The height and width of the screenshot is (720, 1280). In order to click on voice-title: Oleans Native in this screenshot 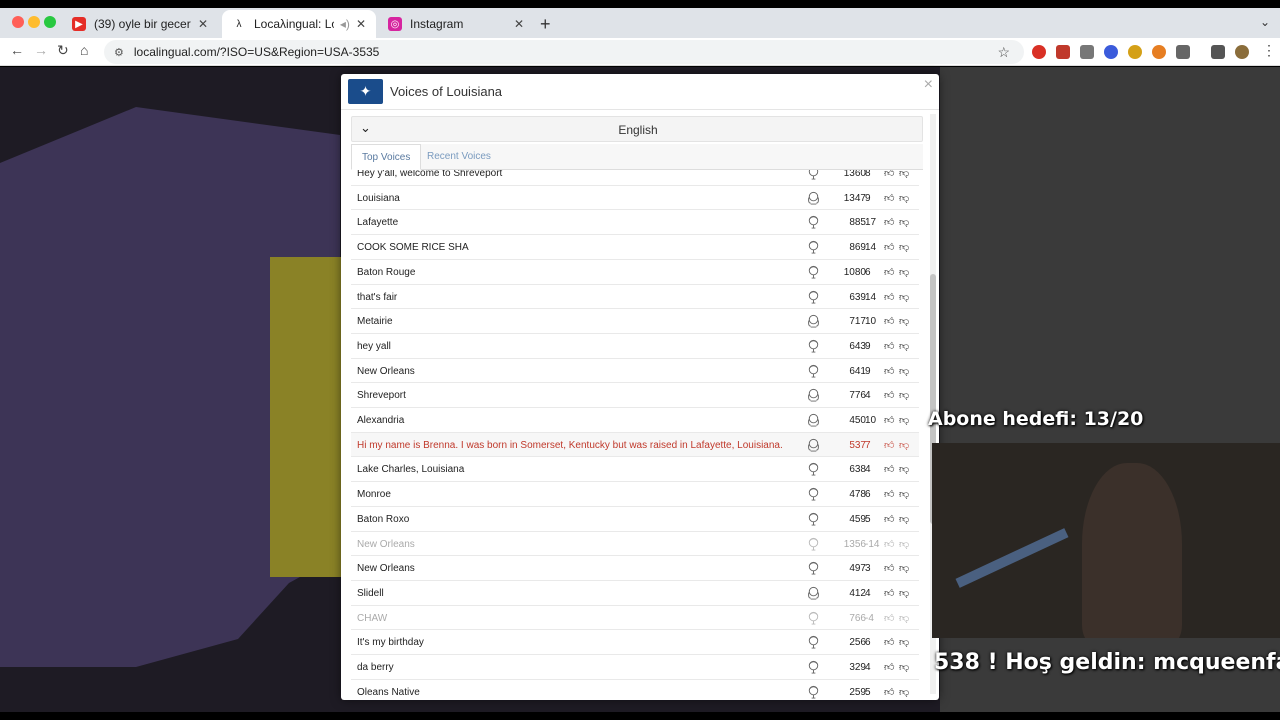, I will do `click(388, 692)`.